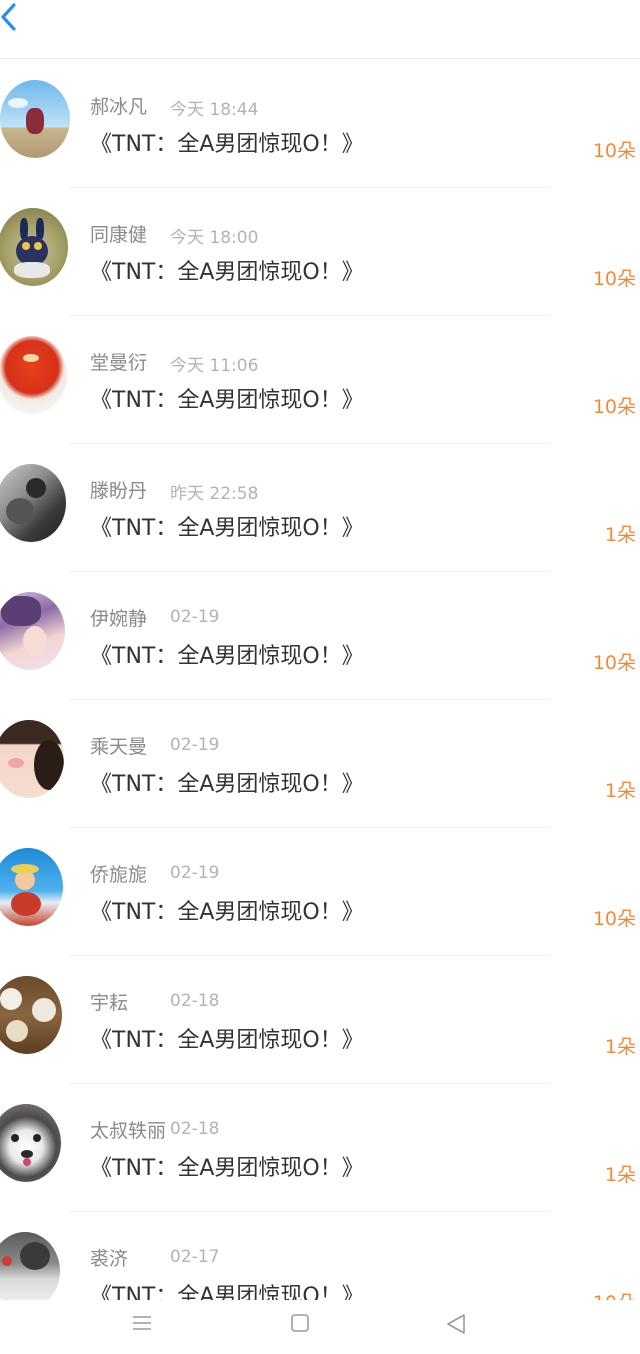  I want to click on list-item: 滕盼丹 昨天 22:58 《TNT：全A男团惊现O！》 1朵, so click(320, 508).